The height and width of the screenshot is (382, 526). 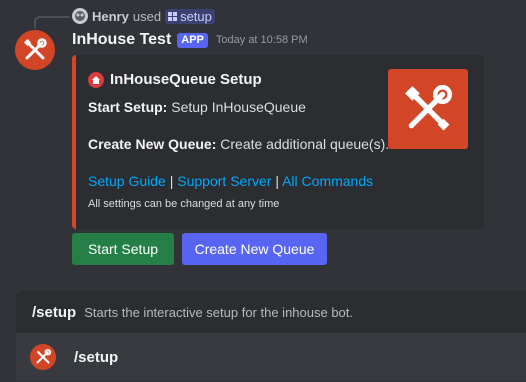 I want to click on bot-avatar, so click(x=35, y=50).